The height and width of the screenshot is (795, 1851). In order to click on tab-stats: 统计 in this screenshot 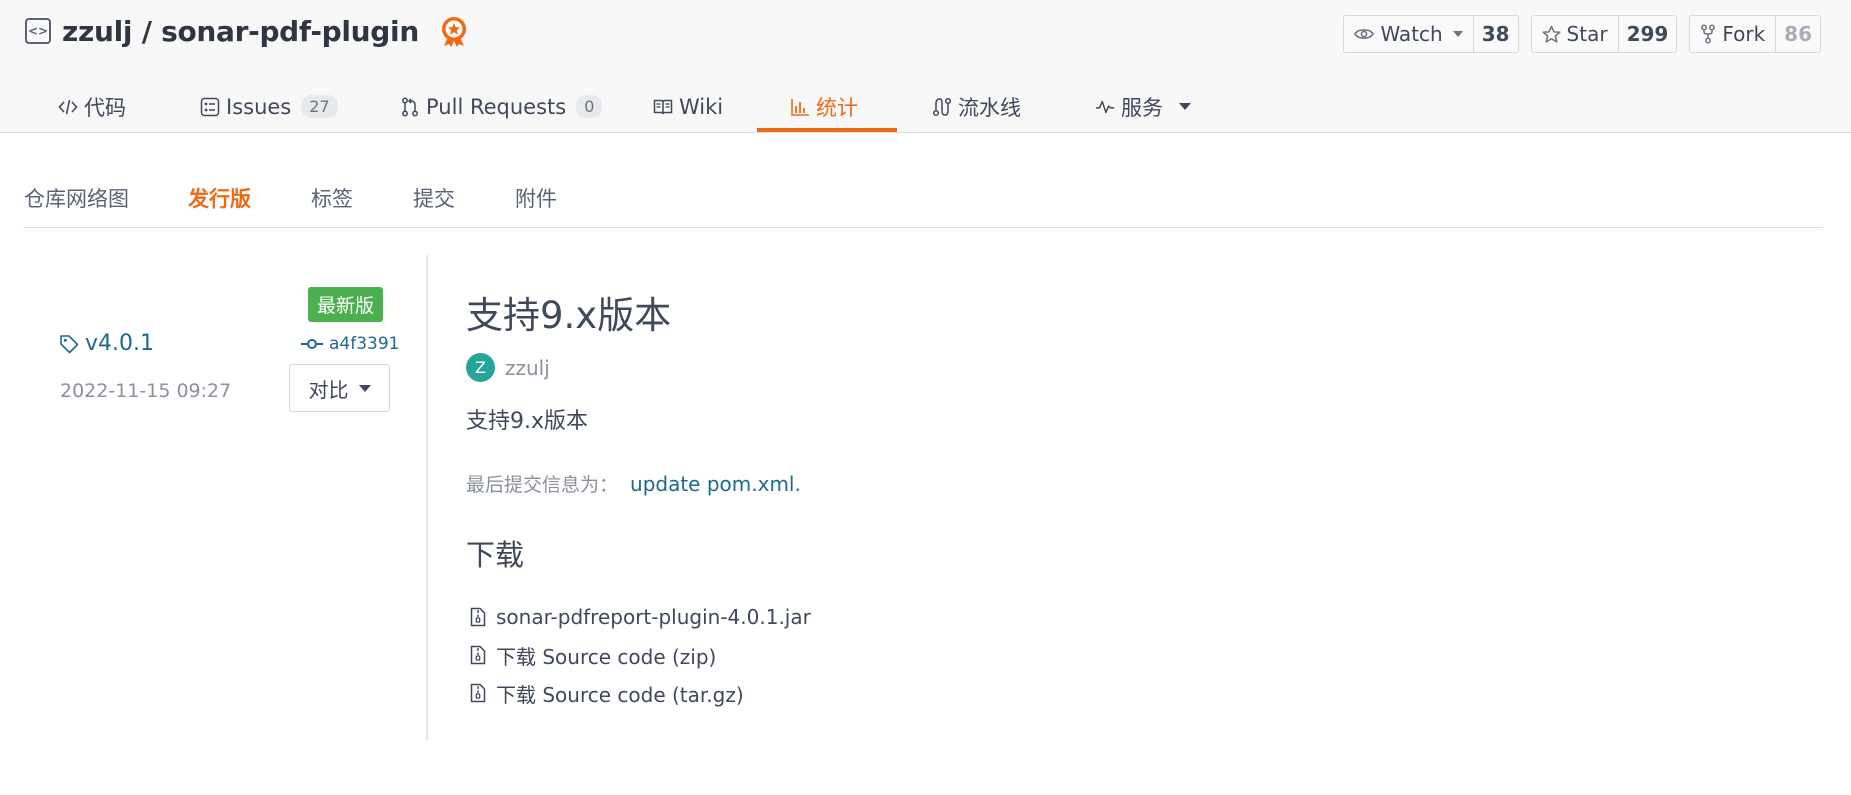, I will do `click(824, 106)`.